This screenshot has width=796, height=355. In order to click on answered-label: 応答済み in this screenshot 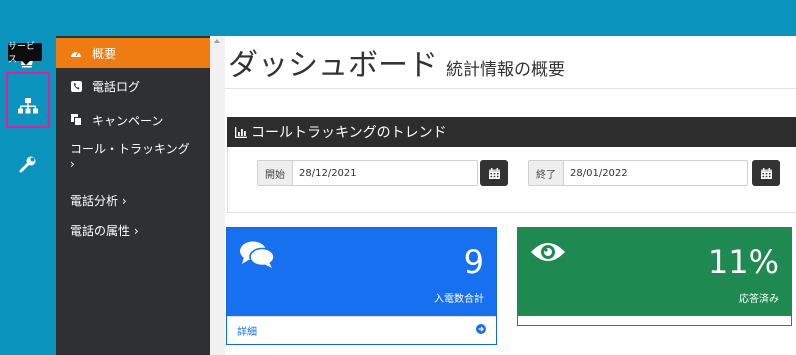, I will do `click(759, 299)`.